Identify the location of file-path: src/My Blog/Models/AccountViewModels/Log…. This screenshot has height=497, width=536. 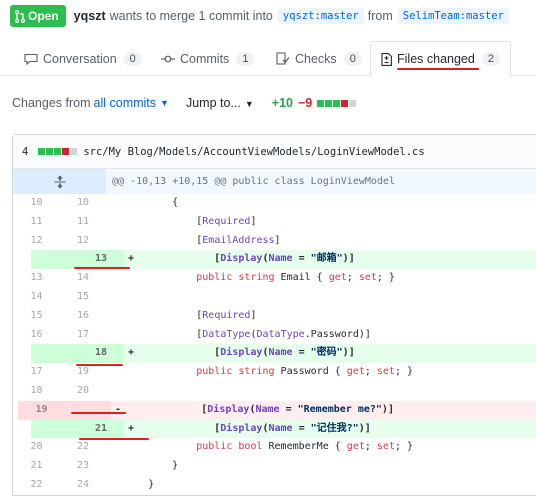
(253, 152).